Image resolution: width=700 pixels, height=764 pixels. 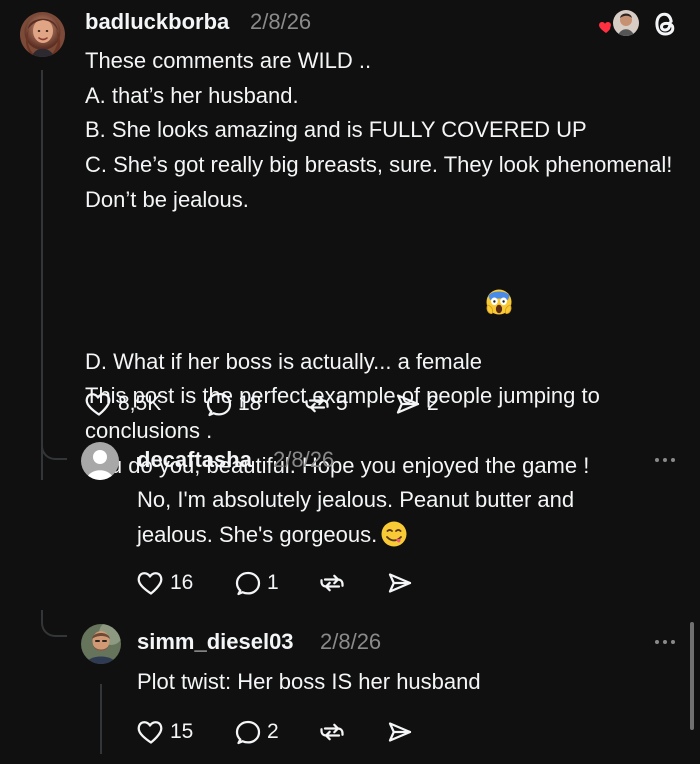 What do you see at coordinates (665, 460) in the screenshot?
I see `reply-1-more-icon` at bounding box center [665, 460].